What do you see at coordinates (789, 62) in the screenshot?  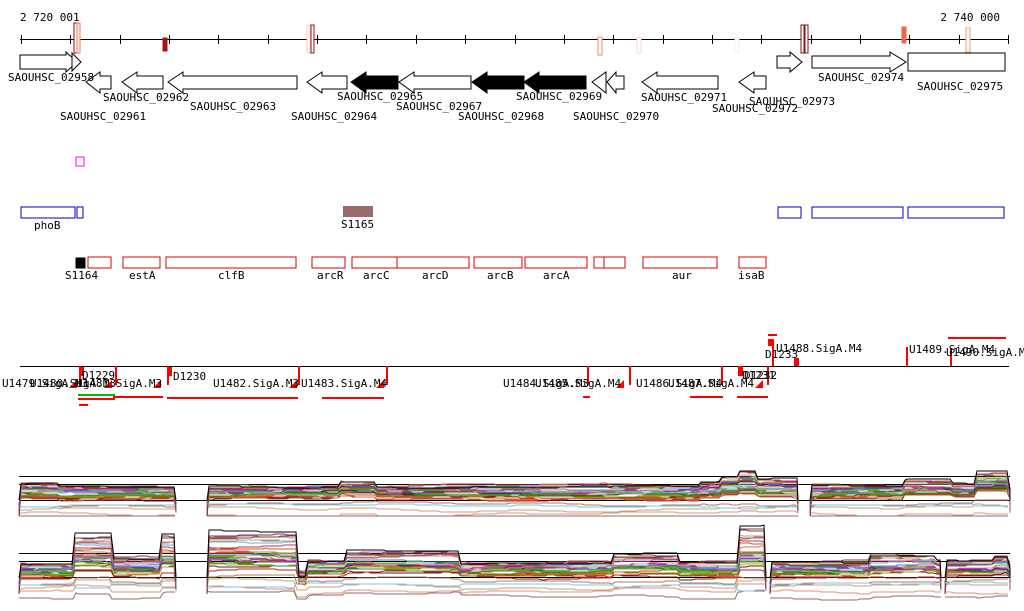 I see `gene-arrow-orf-small-fwd` at bounding box center [789, 62].